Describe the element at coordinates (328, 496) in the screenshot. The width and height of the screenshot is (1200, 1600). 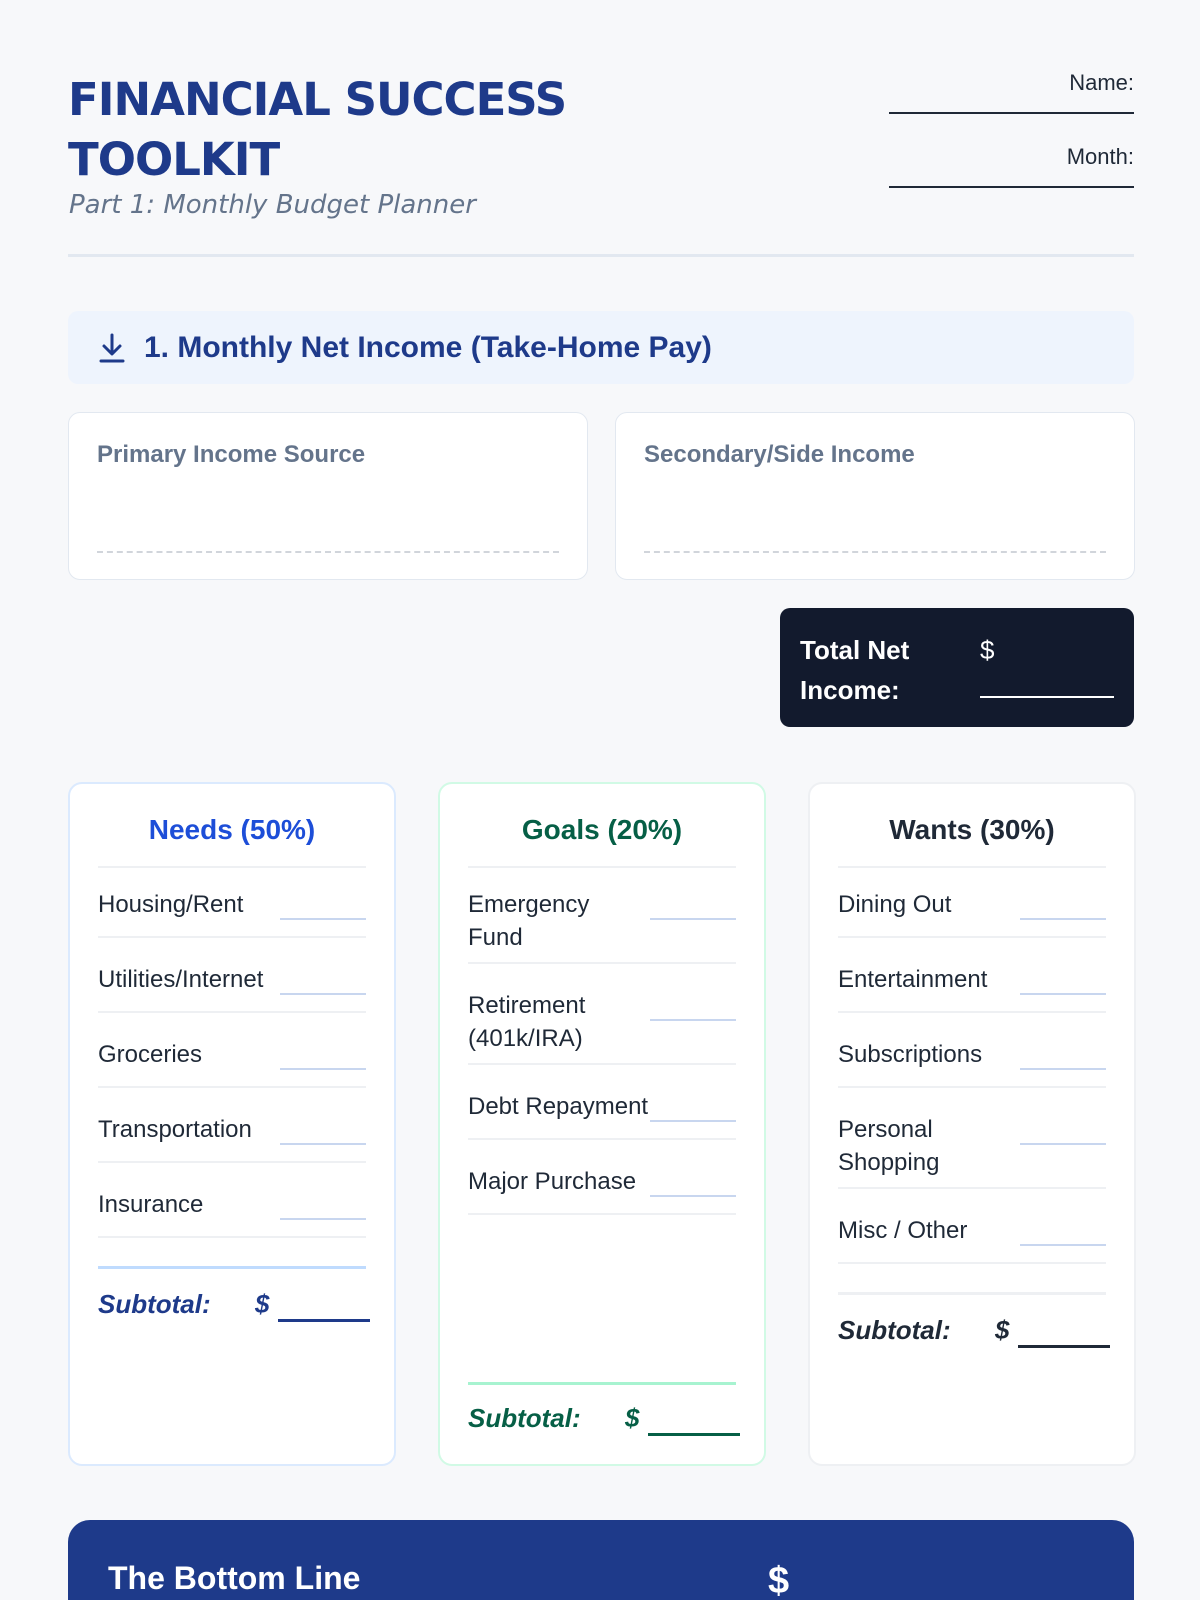
I see `primary-income-card: Primary Income Source` at that location.